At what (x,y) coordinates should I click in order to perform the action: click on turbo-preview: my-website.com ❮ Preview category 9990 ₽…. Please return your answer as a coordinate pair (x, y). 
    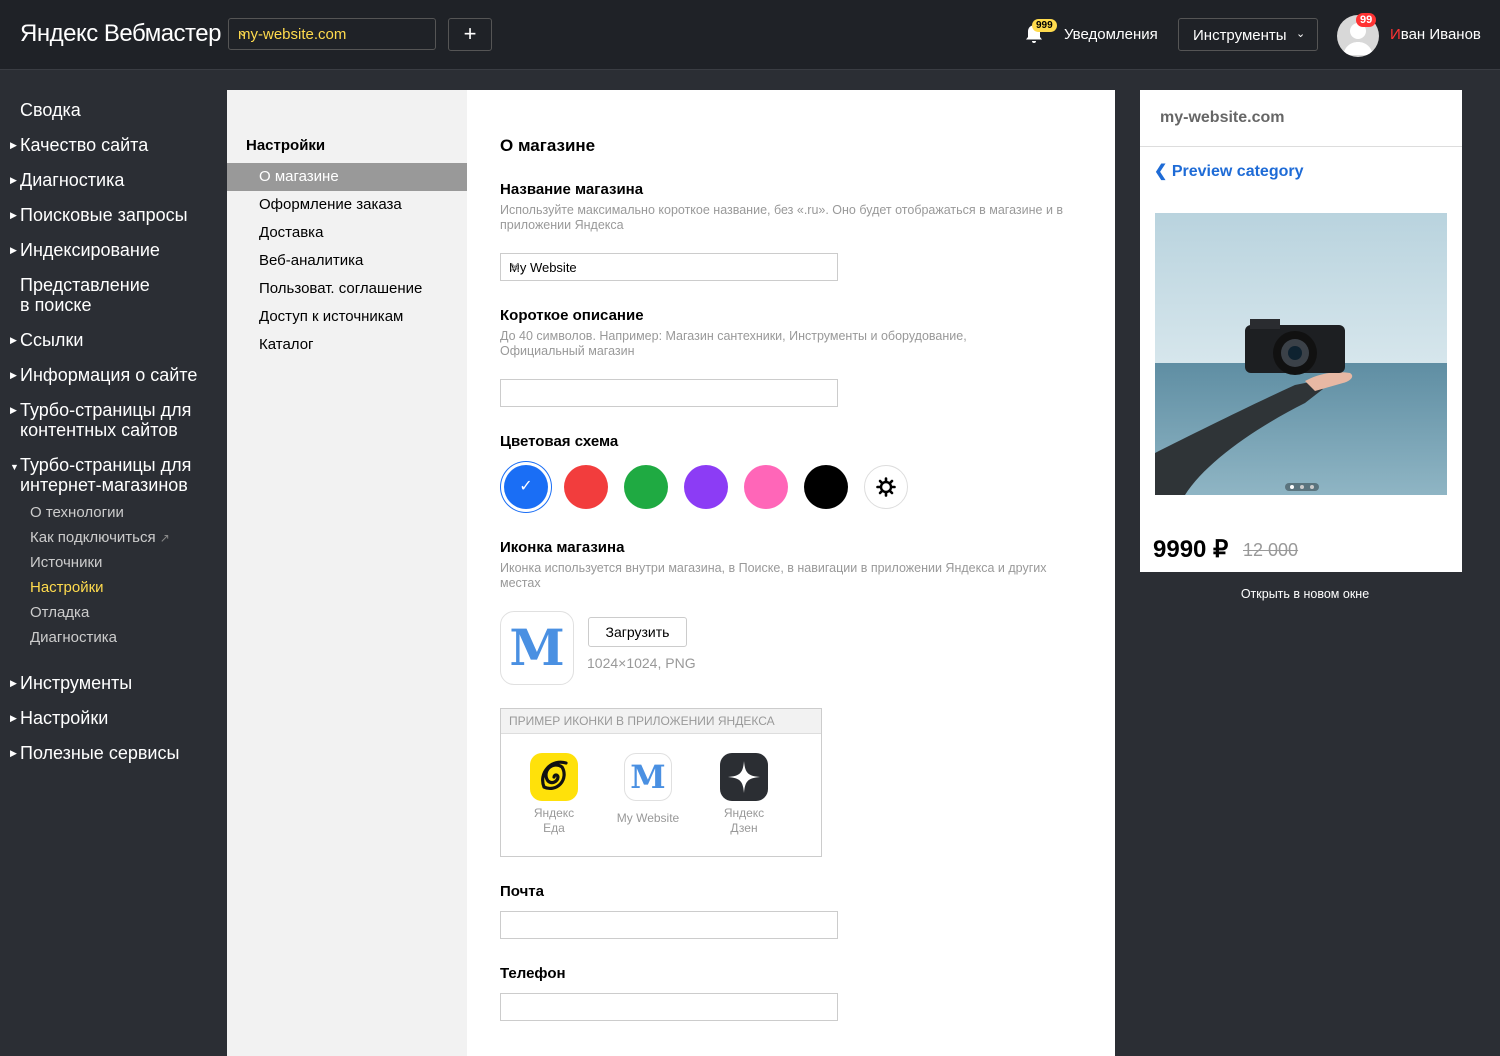
    Looking at the image, I should click on (1301, 331).